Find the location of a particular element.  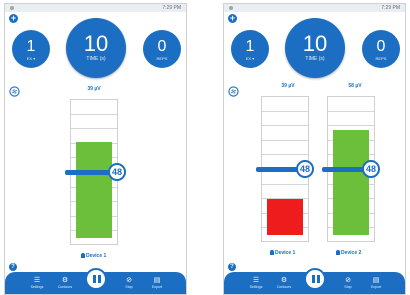

device-2-uv-reading: 58 µV is located at coordinates (355, 86).